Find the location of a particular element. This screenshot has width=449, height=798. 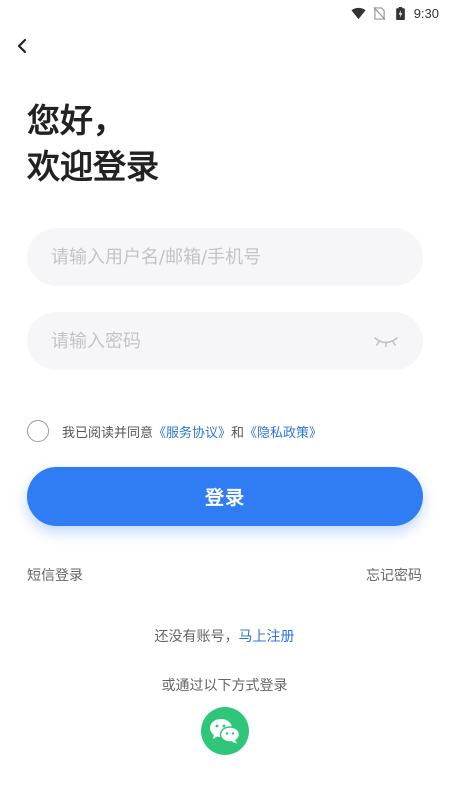

greeting-title: 您好， 欢迎登录 is located at coordinates (93, 144).